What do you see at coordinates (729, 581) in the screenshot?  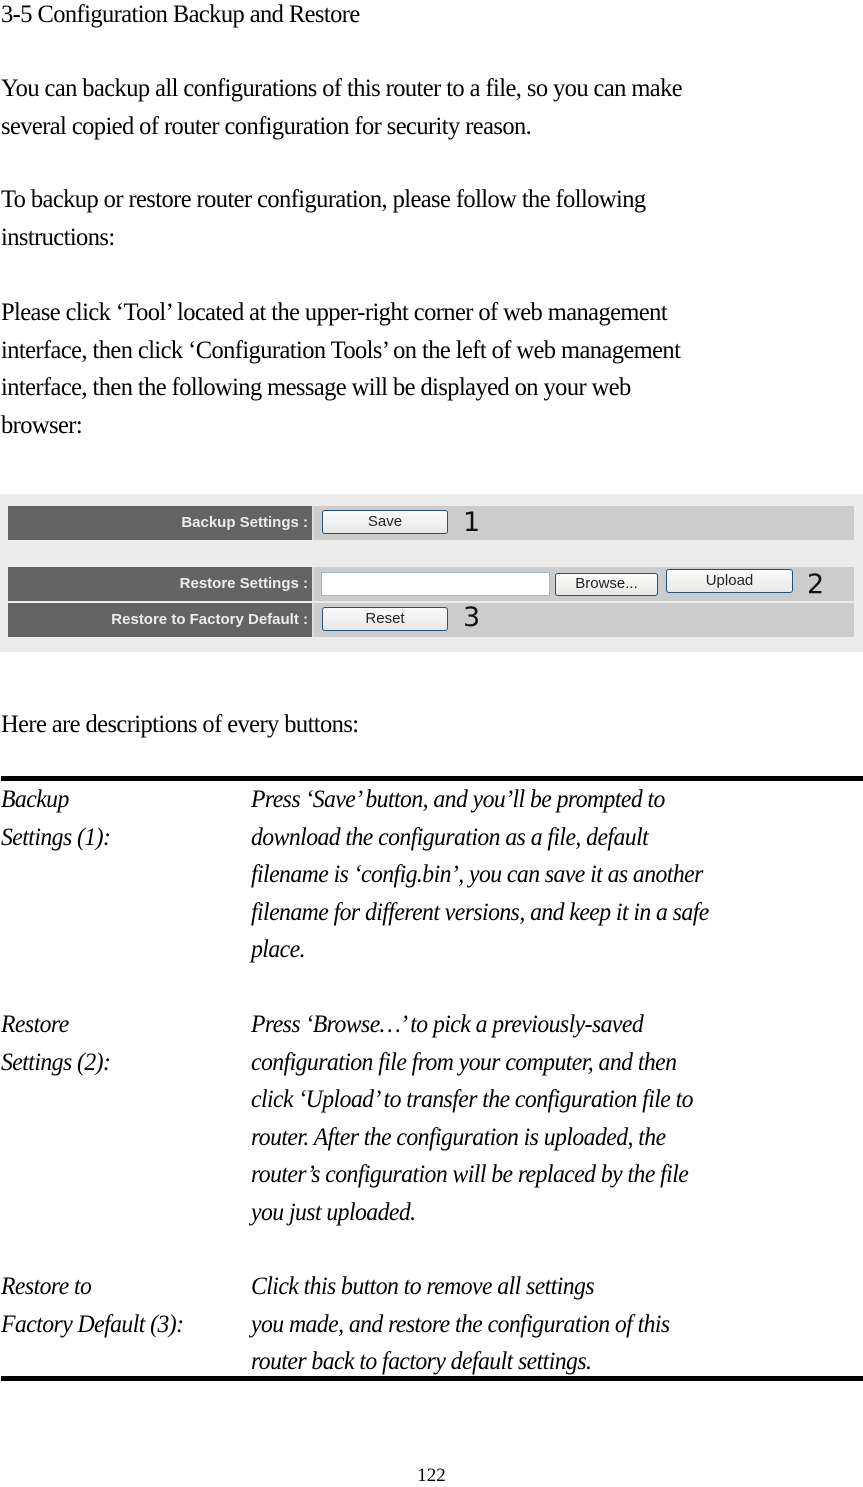 I see `upload-button: Upload` at bounding box center [729, 581].